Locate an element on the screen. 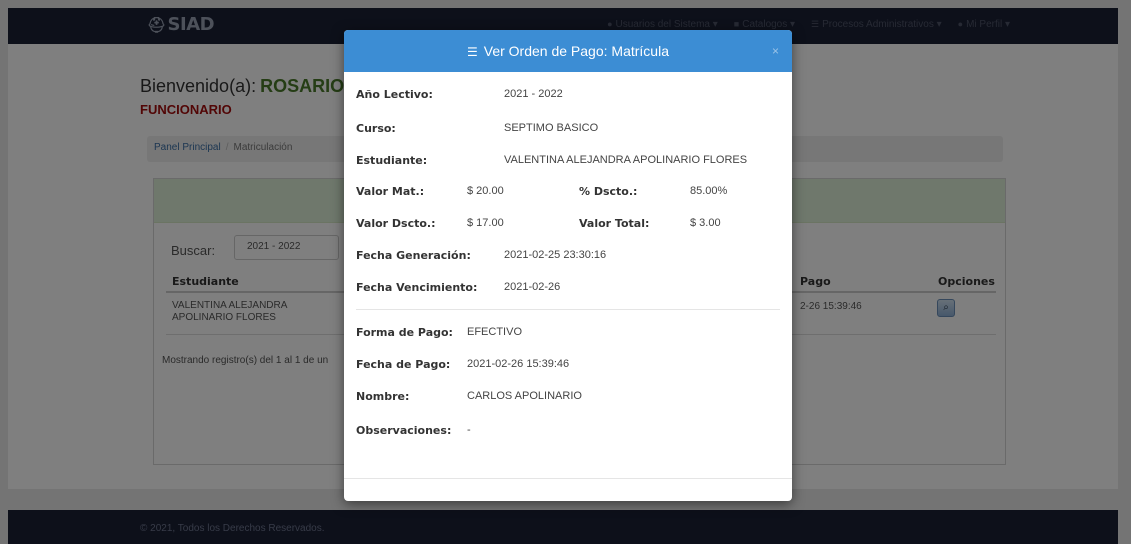  label-estudiante: Estudiante: is located at coordinates (392, 160).